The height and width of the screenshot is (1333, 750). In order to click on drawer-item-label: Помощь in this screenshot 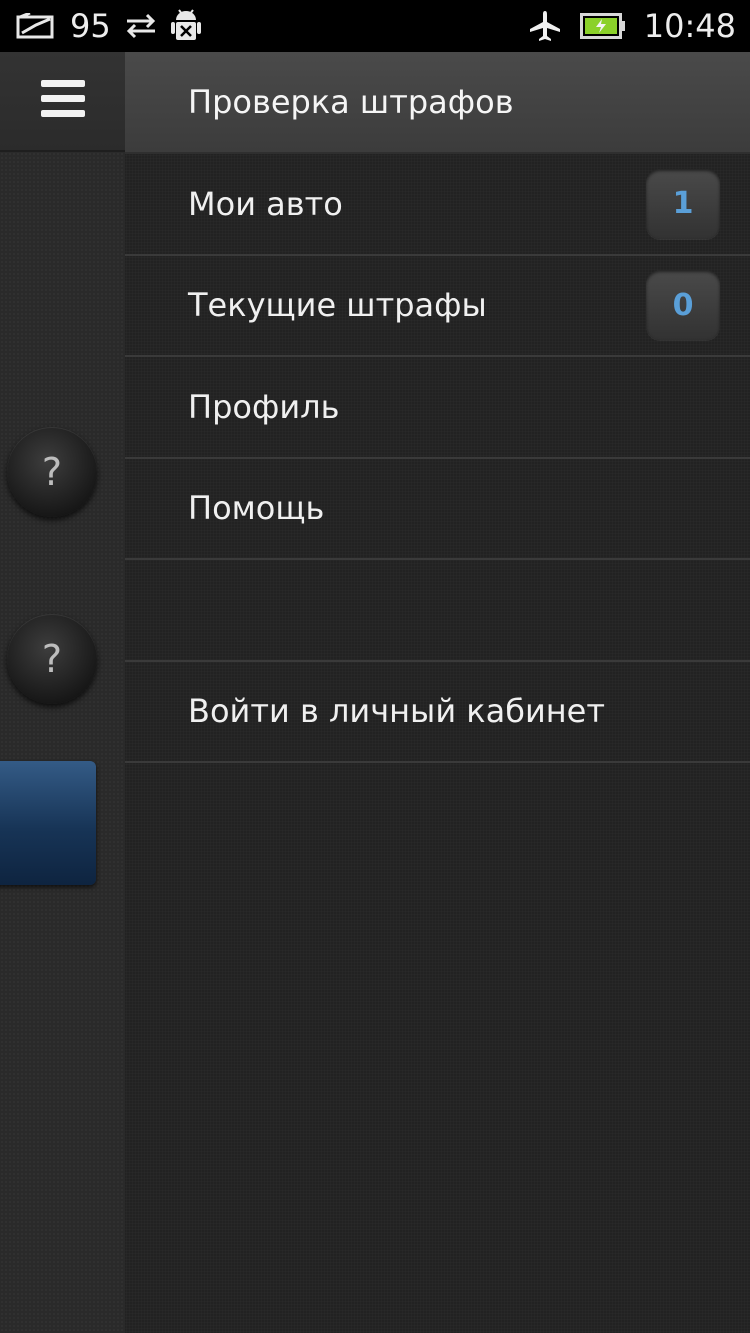, I will do `click(256, 508)`.